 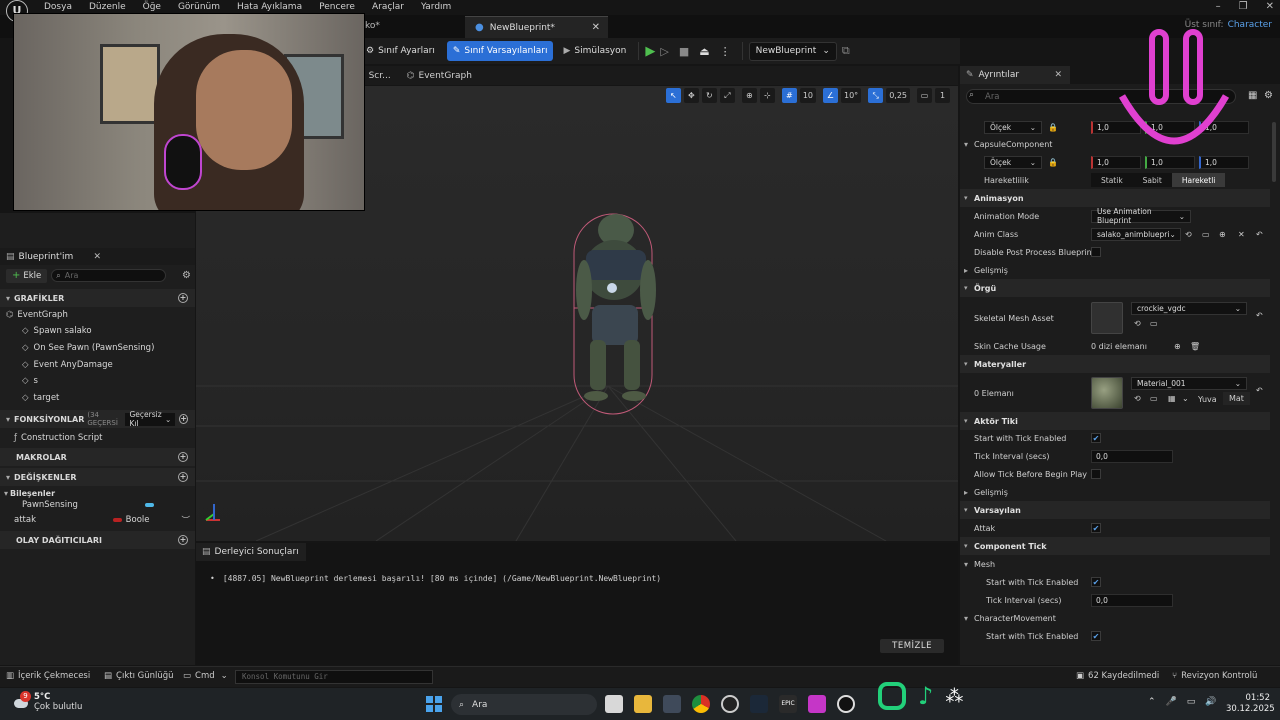 What do you see at coordinates (749, 95) in the screenshot?
I see `world-space-icon: ⊕` at bounding box center [749, 95].